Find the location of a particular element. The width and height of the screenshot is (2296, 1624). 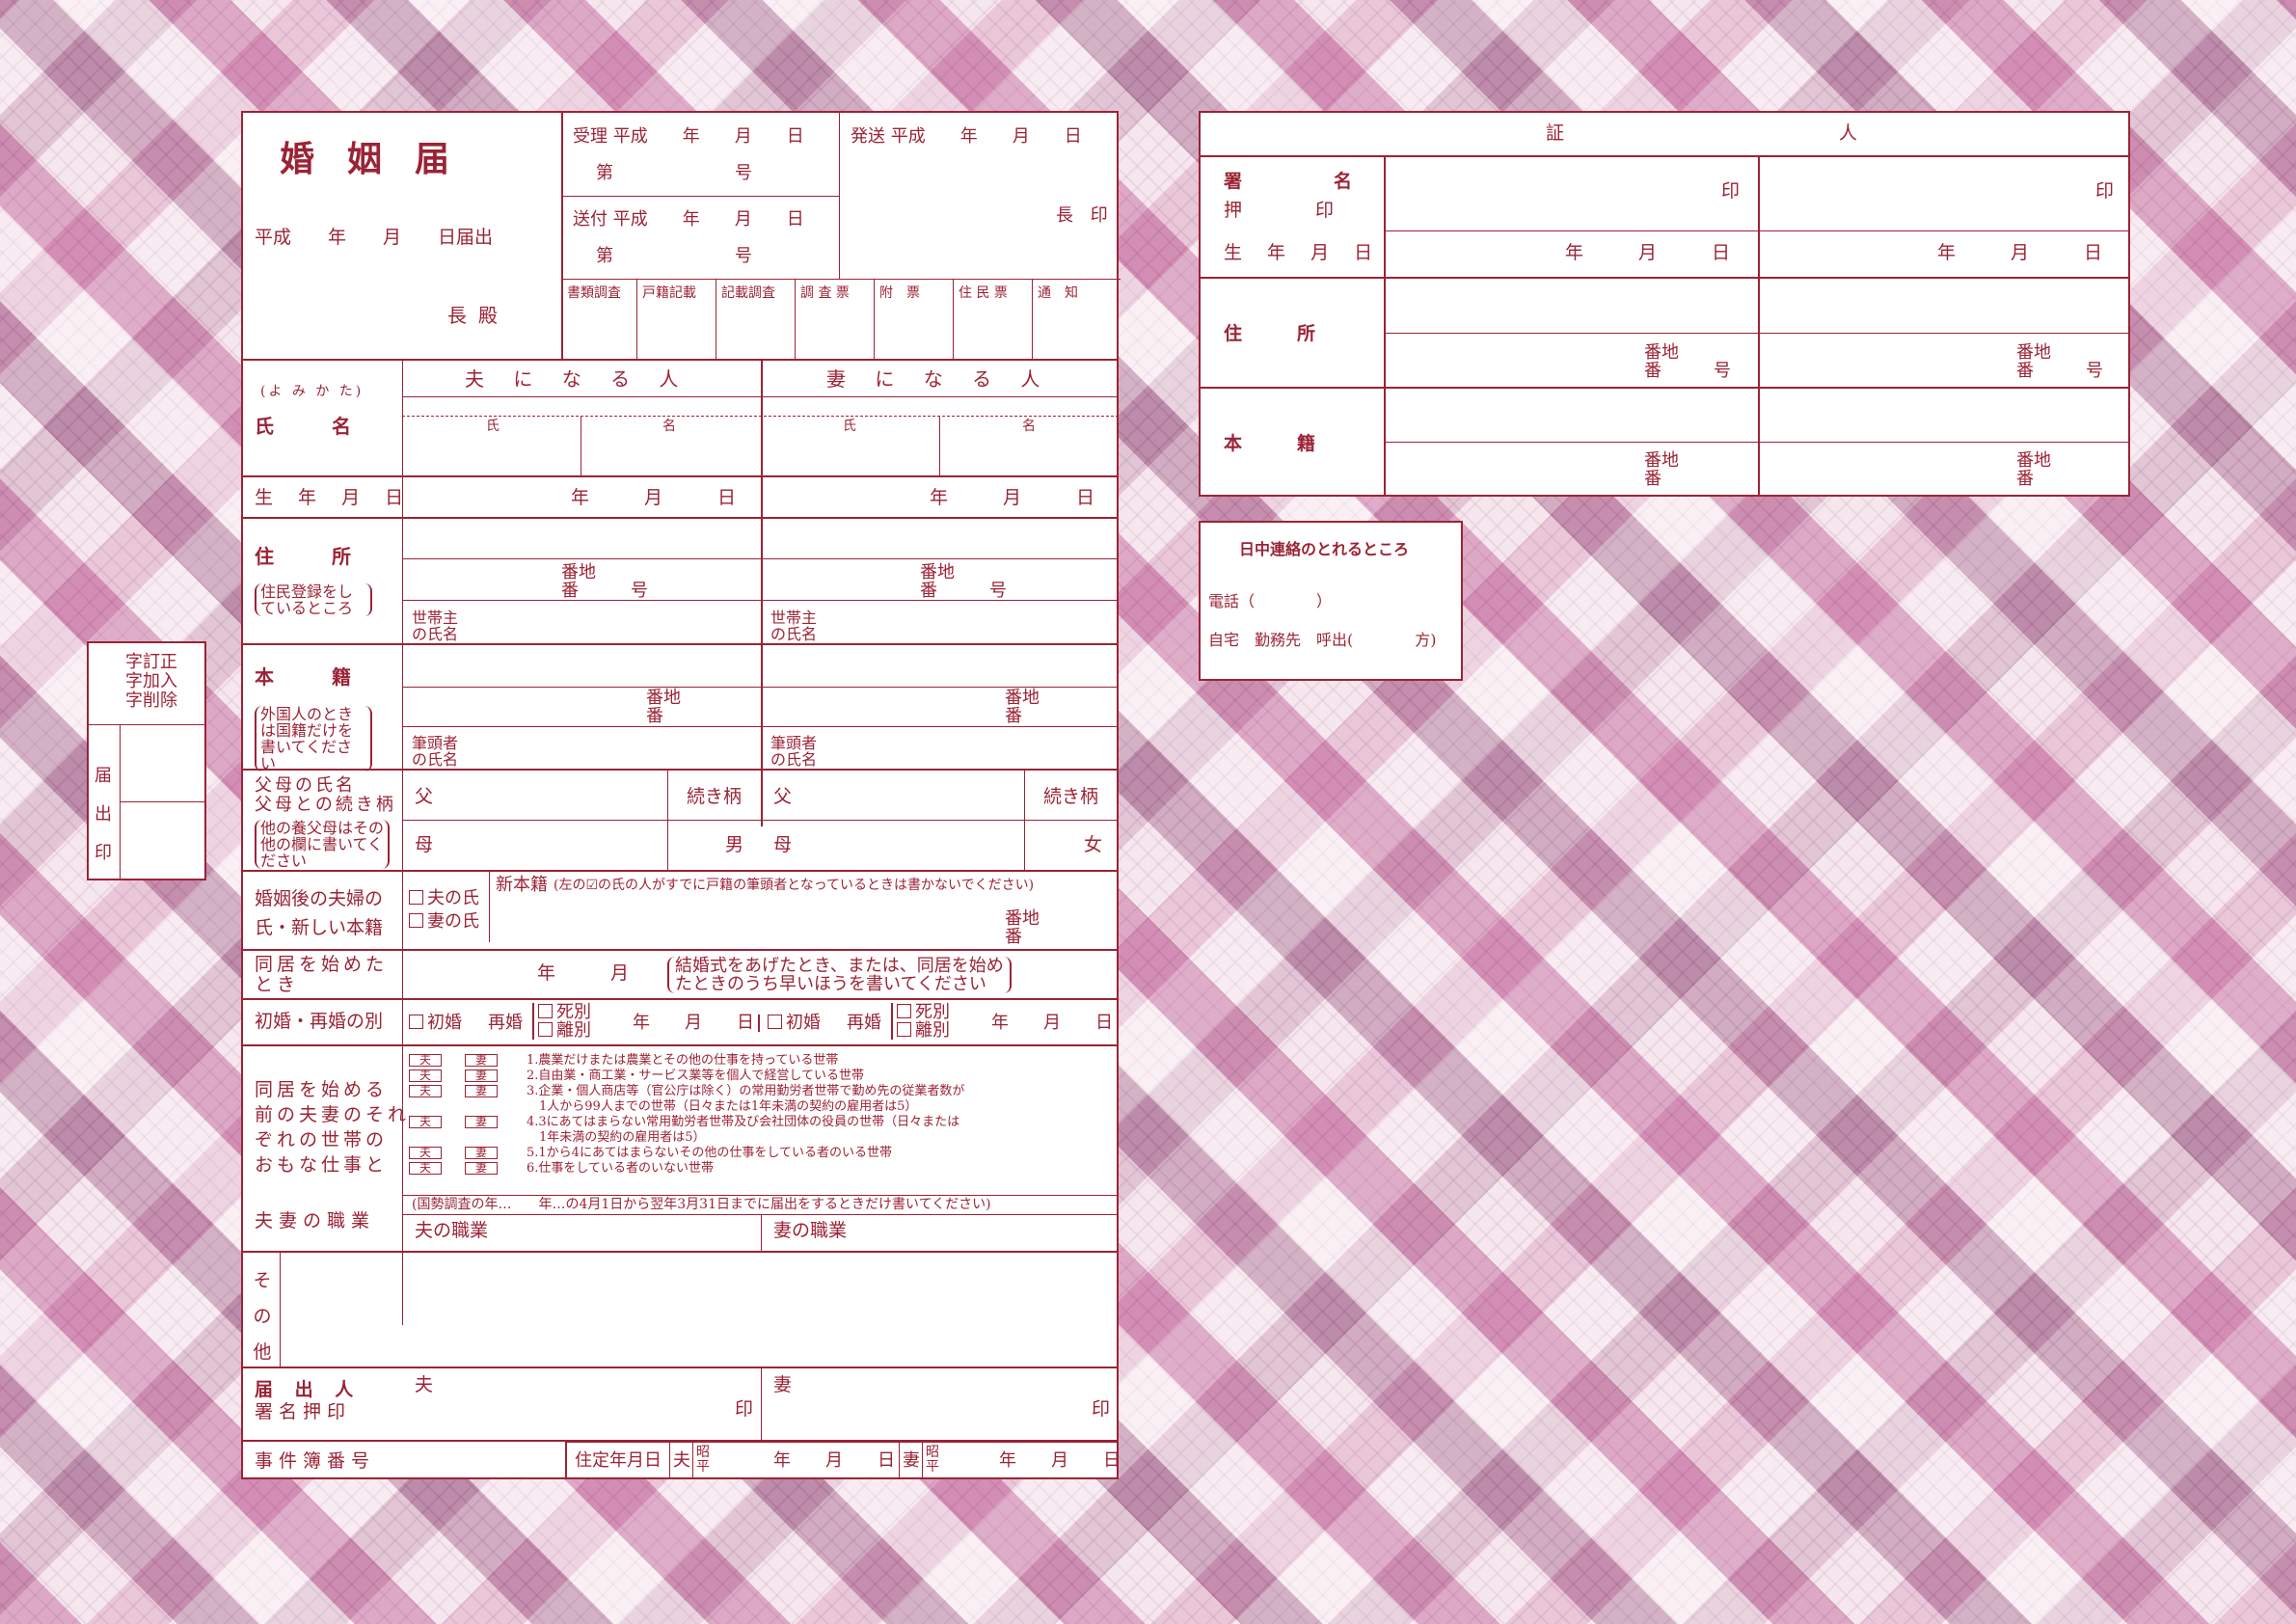

wife-honseki-ban: 番 is located at coordinates (1013, 716).